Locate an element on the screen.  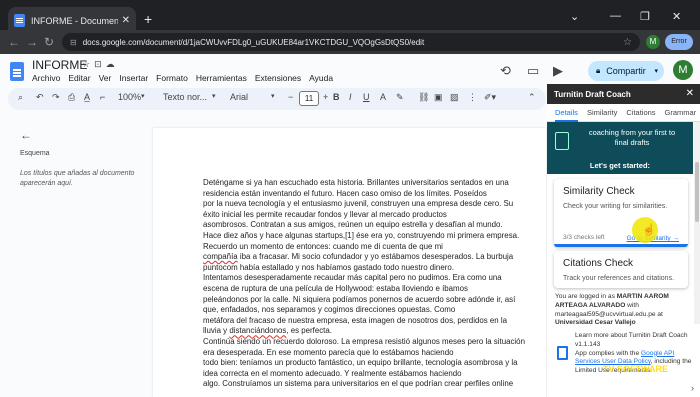
expand-icon: › is located at coordinates (692, 388).